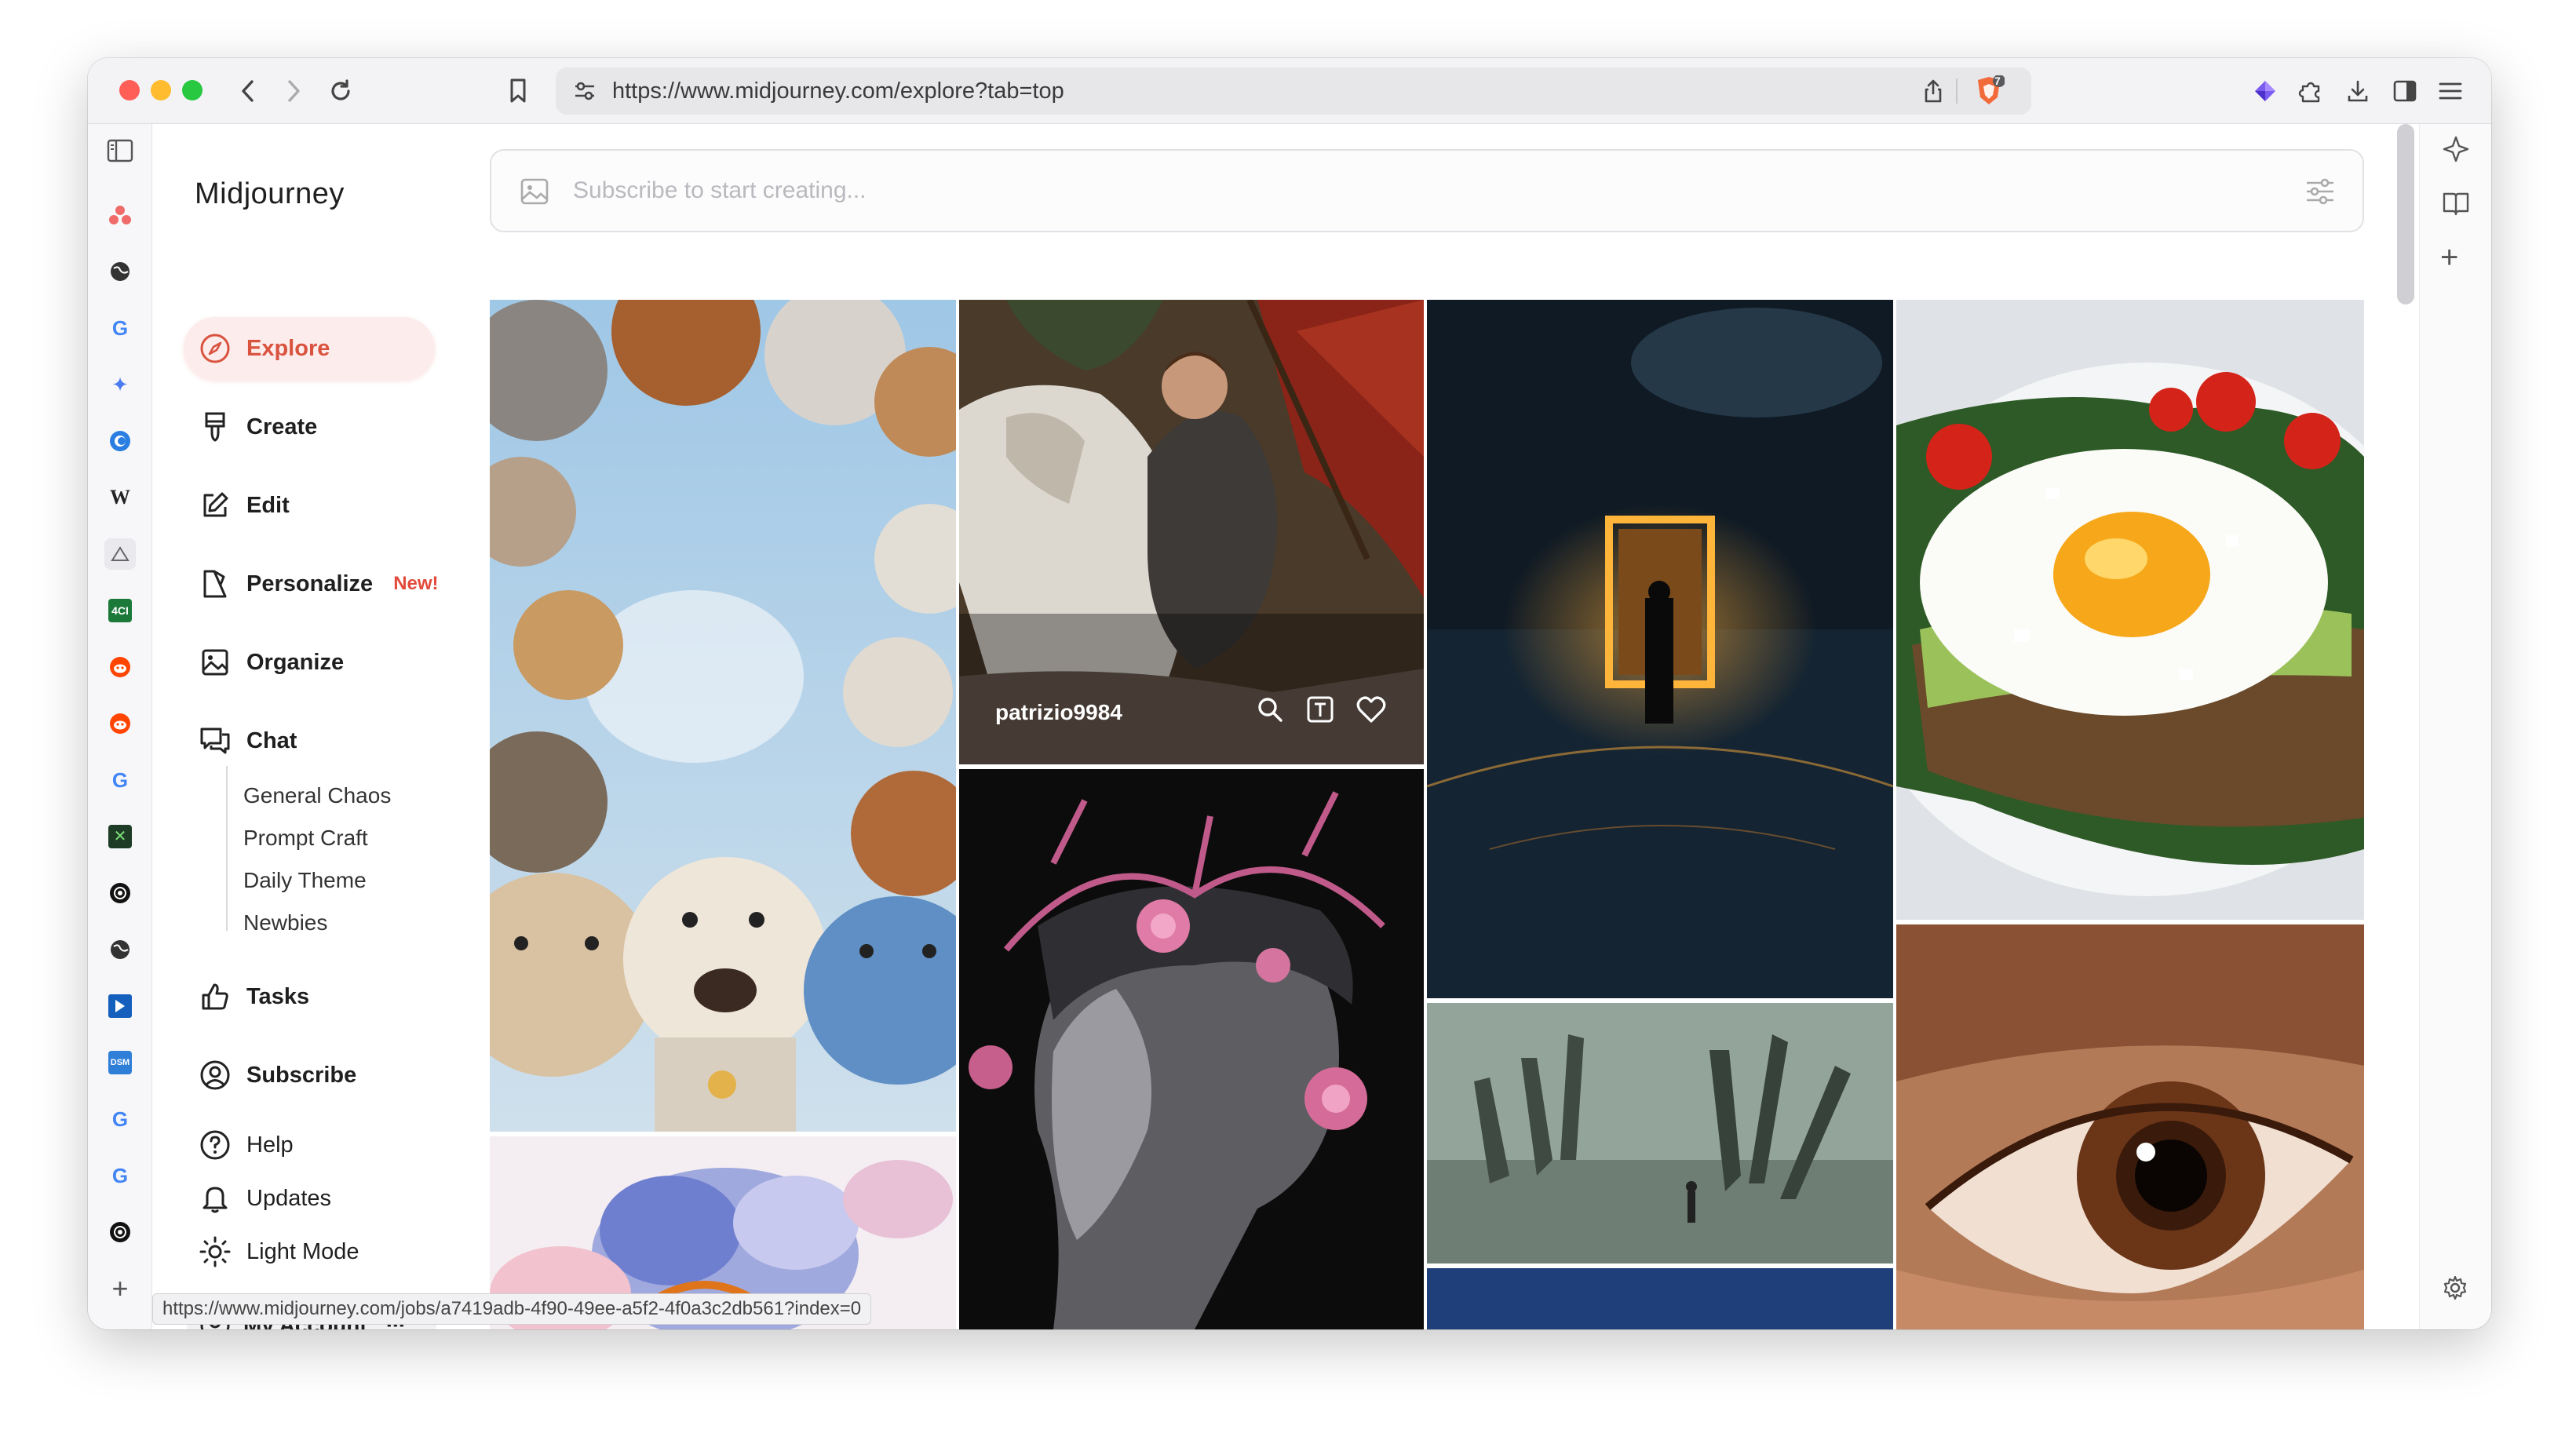 The height and width of the screenshot is (1444, 2576). I want to click on chat-room-link: Newbies, so click(285, 922).